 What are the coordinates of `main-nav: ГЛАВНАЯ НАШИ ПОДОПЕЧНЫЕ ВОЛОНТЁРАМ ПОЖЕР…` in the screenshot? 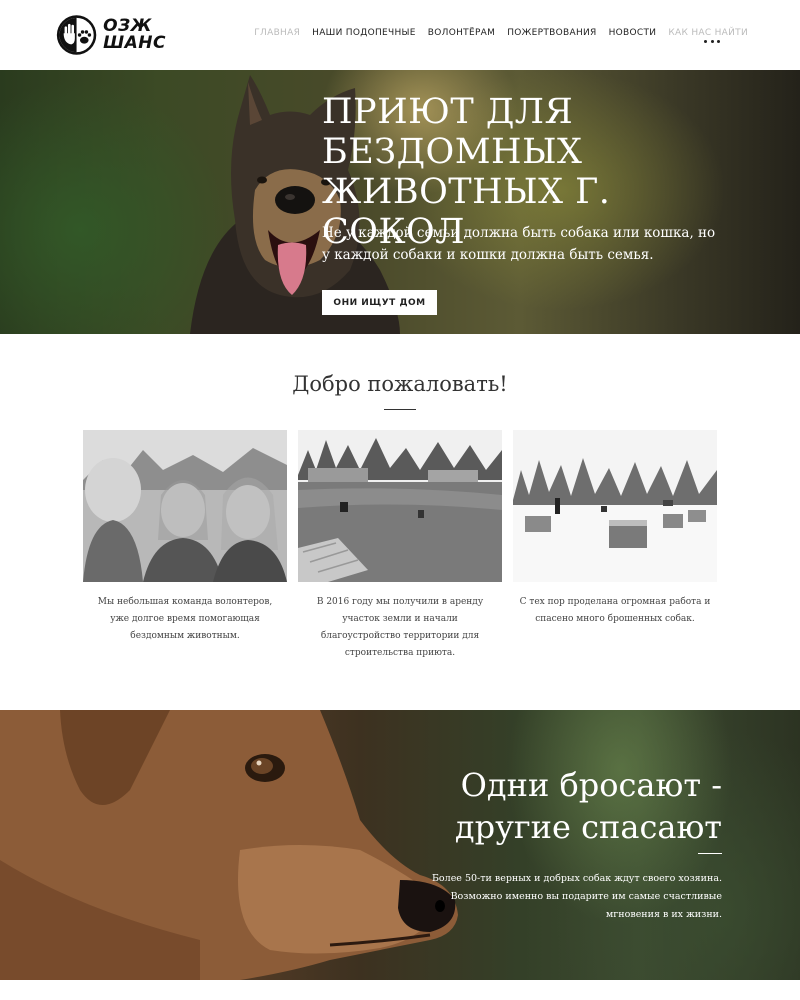 It's located at (501, 33).